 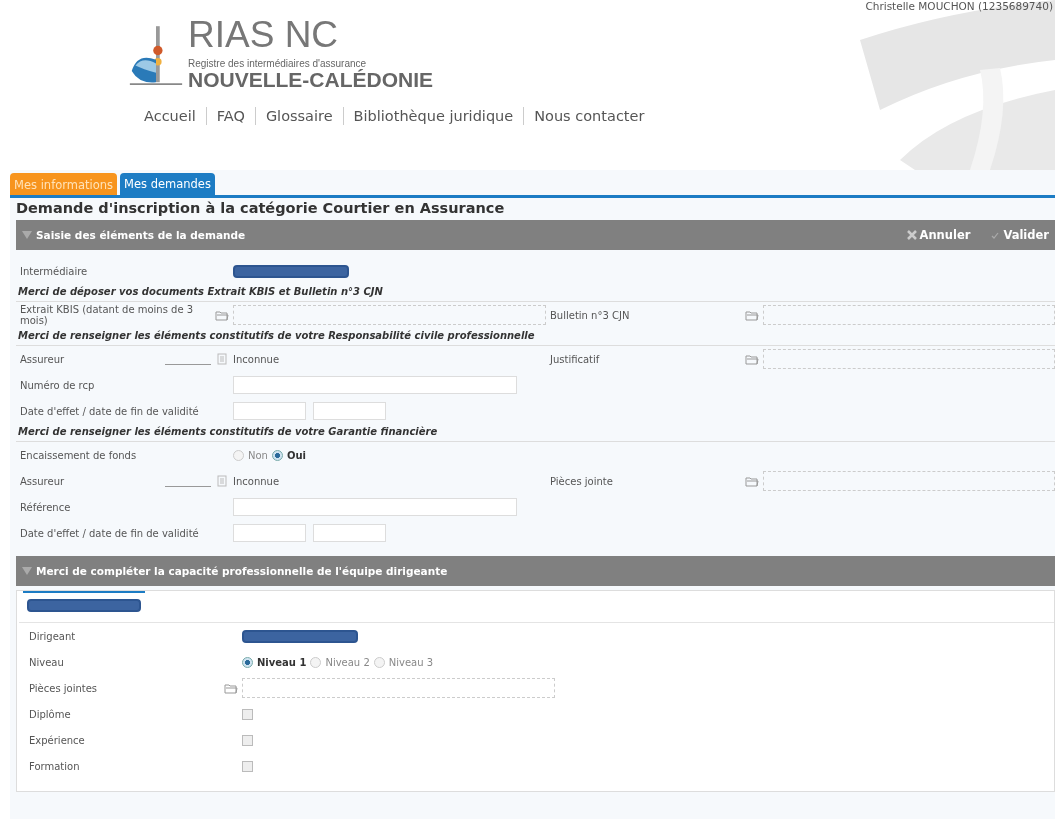 What do you see at coordinates (911, 235) in the screenshot?
I see `close-icon` at bounding box center [911, 235].